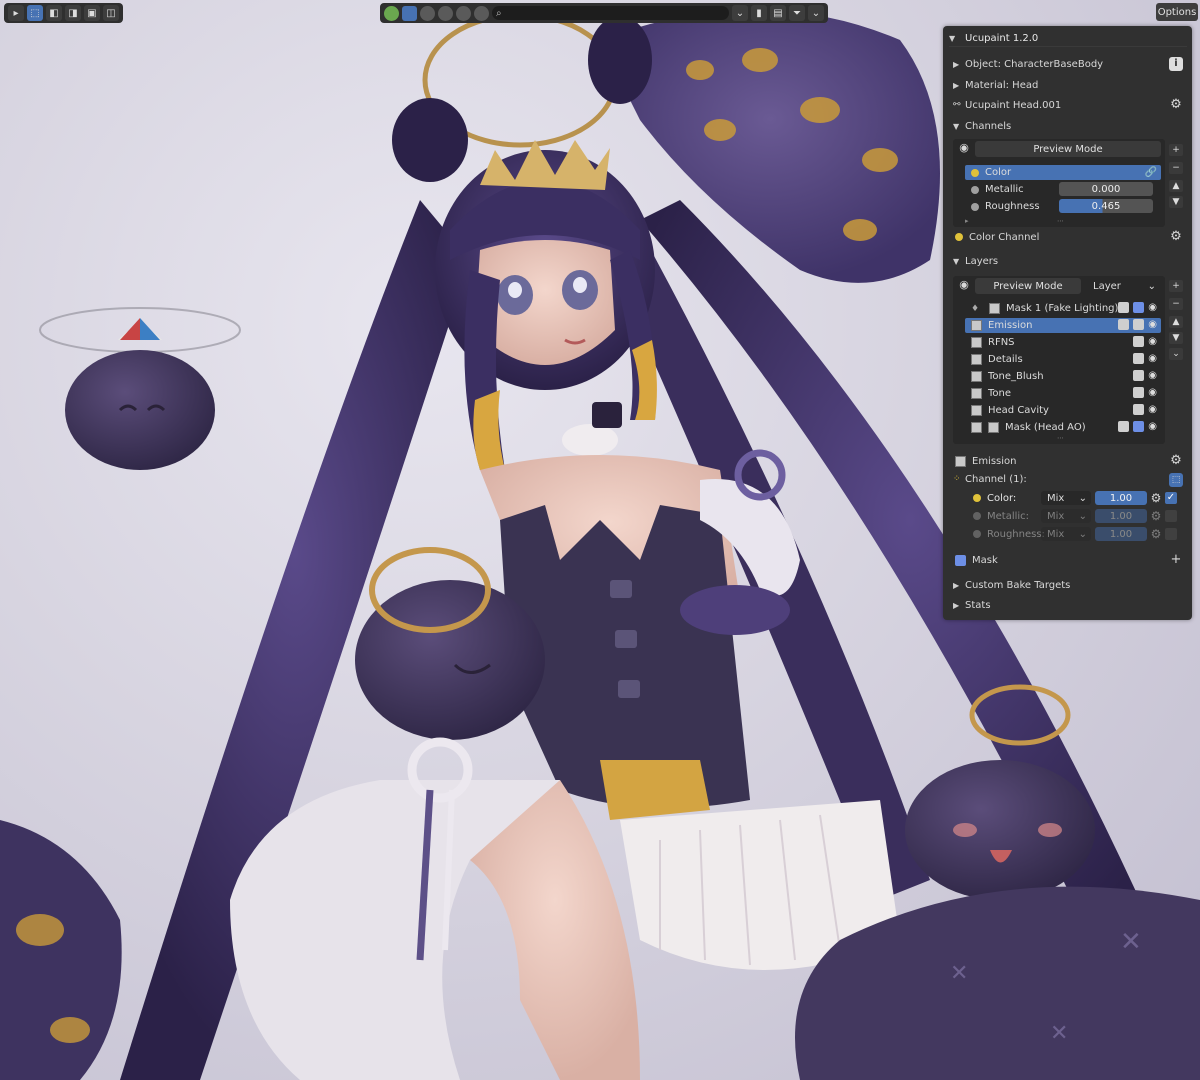 This screenshot has height=1080, width=1200. Describe the element at coordinates (73, 13) in the screenshot. I see `select-subtract-icon: ◨` at that location.